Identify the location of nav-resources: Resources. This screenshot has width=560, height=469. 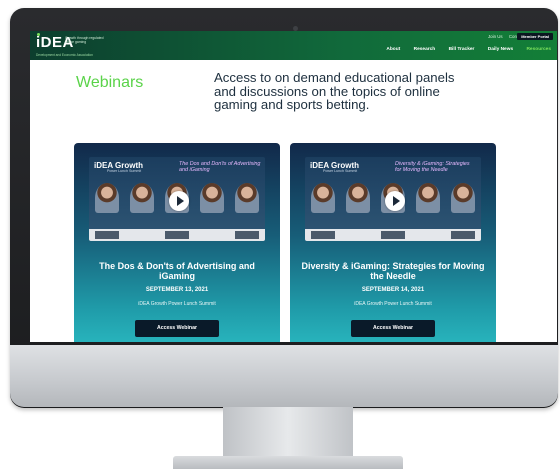
(538, 49).